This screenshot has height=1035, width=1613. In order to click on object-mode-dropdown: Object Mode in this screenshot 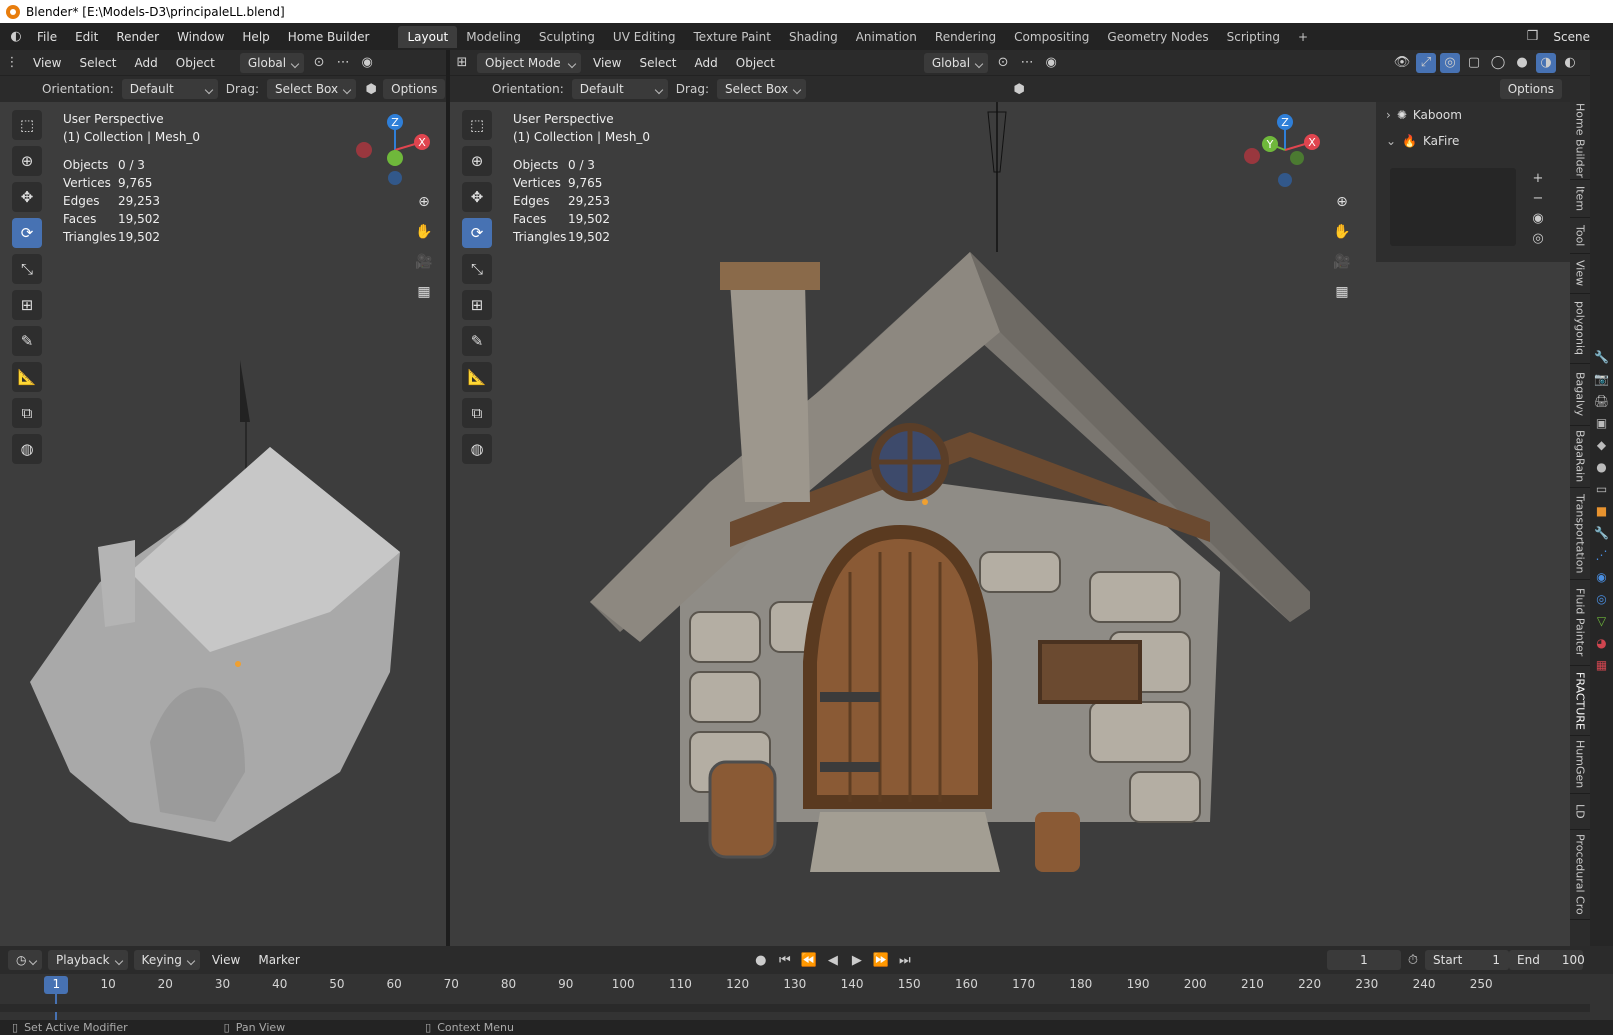, I will do `click(529, 62)`.